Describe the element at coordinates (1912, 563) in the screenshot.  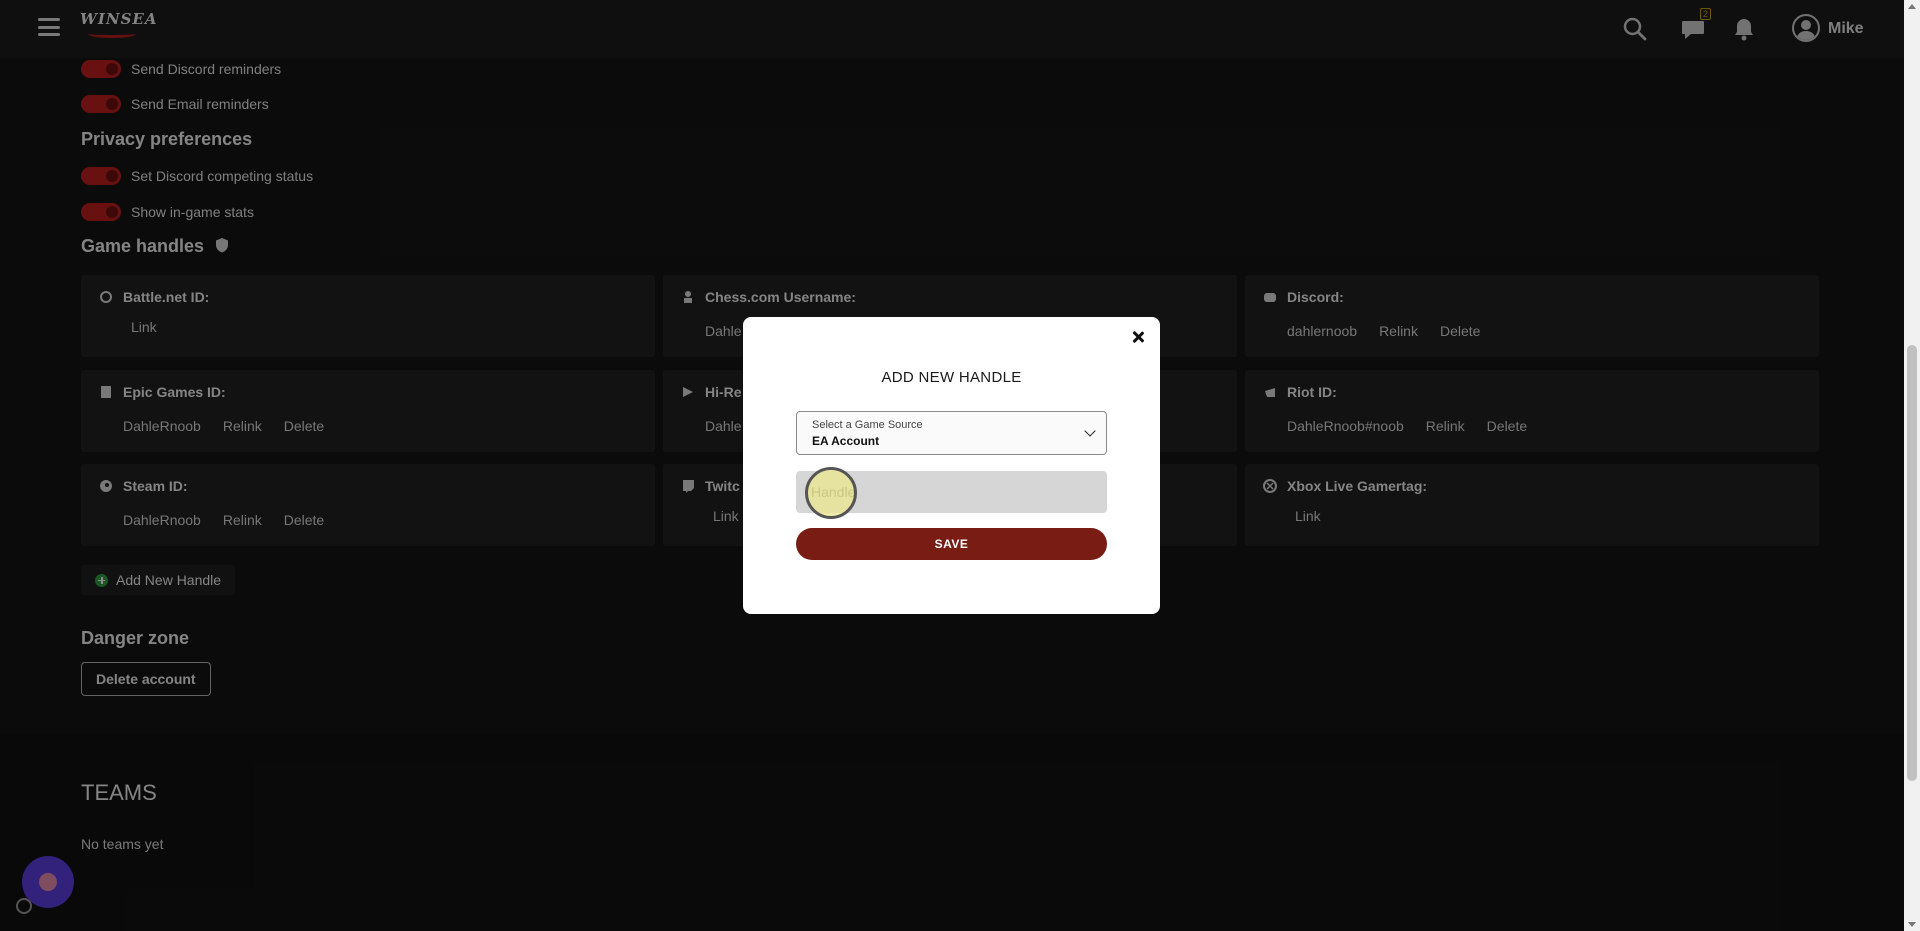
I see `scroll-thumb` at that location.